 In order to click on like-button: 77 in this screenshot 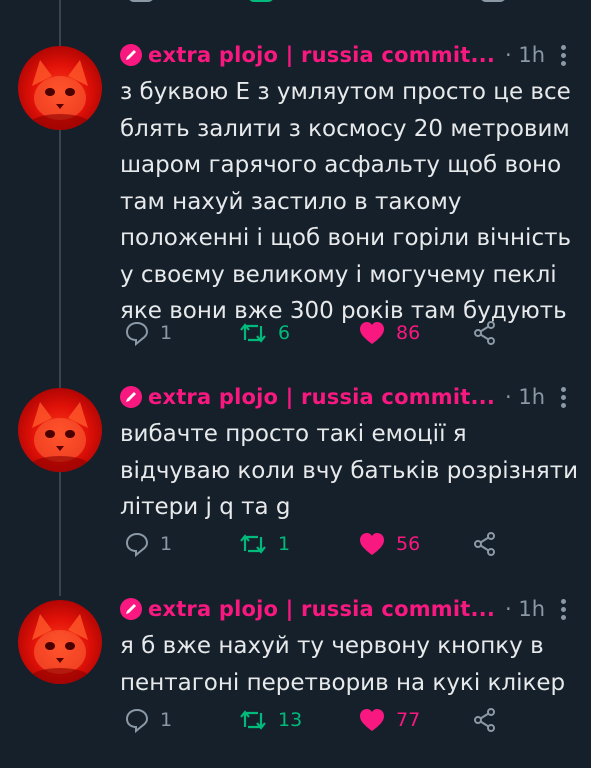, I will do `click(389, 720)`.